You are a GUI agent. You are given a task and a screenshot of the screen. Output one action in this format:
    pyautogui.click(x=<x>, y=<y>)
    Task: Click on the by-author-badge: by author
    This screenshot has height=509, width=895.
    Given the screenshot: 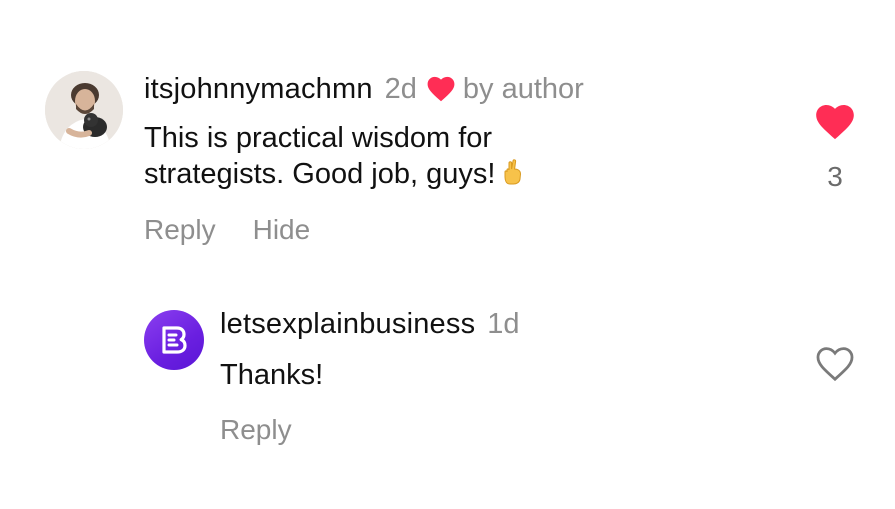 What is the action you would take?
    pyautogui.click(x=523, y=89)
    